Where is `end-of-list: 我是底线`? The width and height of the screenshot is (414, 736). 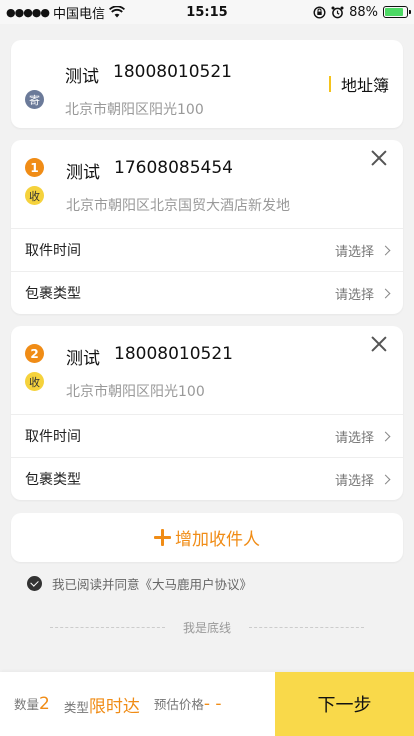 end-of-list: 我是底线 is located at coordinates (207, 627).